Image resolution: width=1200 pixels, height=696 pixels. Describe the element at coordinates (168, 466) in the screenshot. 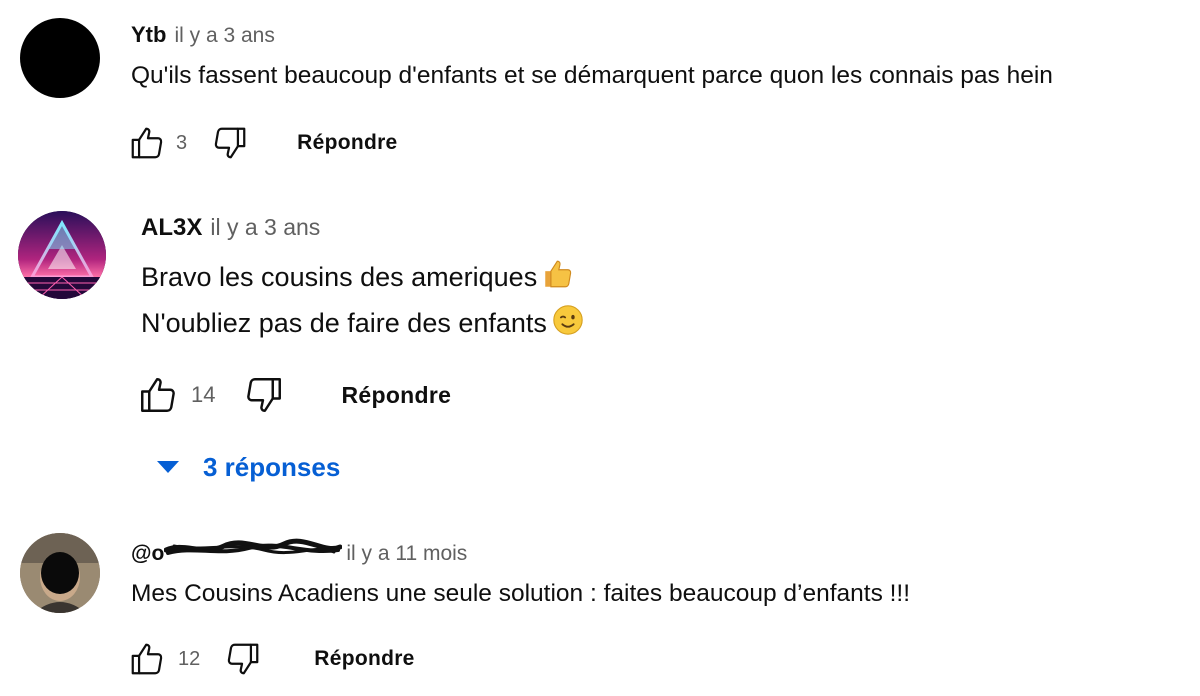

I see `caret-down-icon` at that location.